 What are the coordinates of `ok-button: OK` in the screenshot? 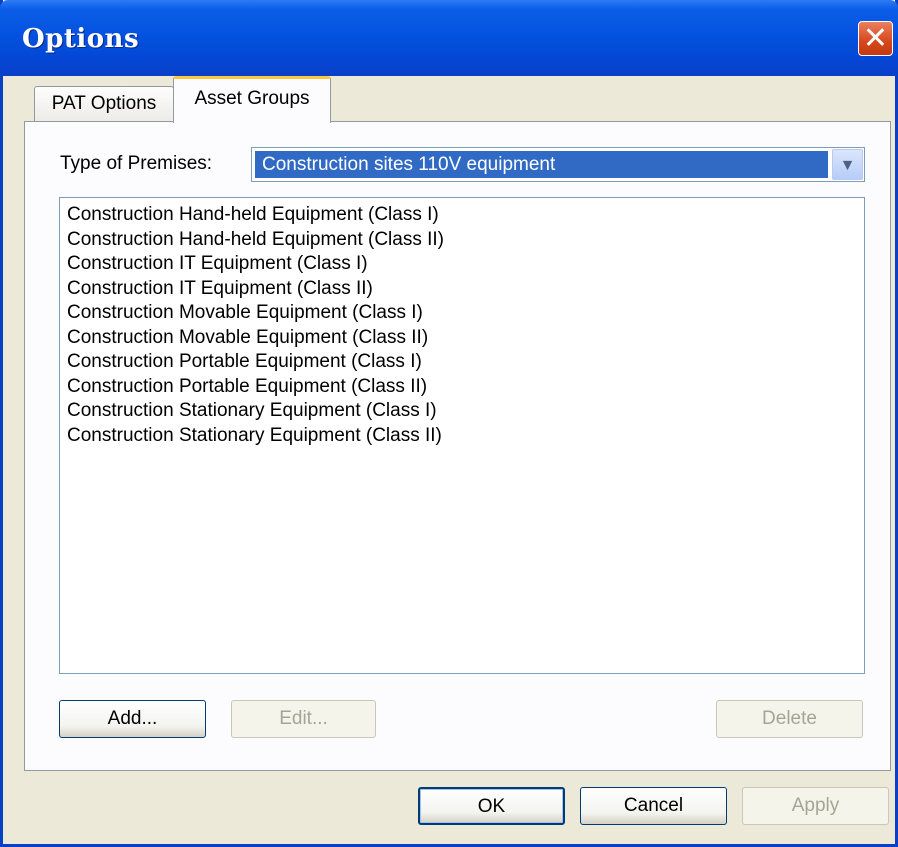 It's located at (491, 806).